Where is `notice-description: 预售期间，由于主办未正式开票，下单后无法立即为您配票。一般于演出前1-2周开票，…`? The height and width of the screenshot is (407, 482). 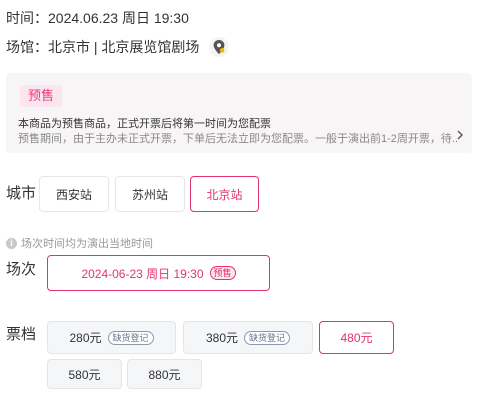 notice-description: 预售期间，由于主办未正式开票，下单后无法立即为您配票。一般于演出前1-2周开票，… is located at coordinates (238, 139).